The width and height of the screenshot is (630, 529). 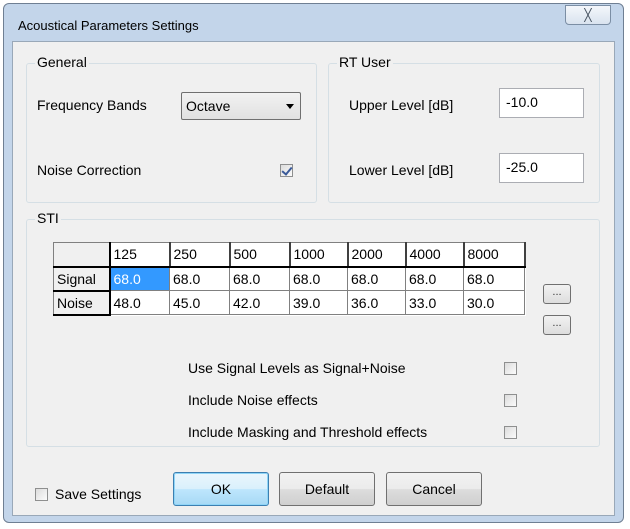 I want to click on sti-column-header: 250, so click(x=200, y=255).